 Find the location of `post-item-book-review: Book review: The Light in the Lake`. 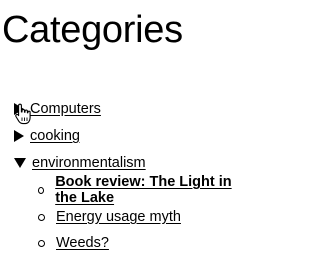

post-item-book-review: Book review: The Light in the Lake is located at coordinates (147, 190).